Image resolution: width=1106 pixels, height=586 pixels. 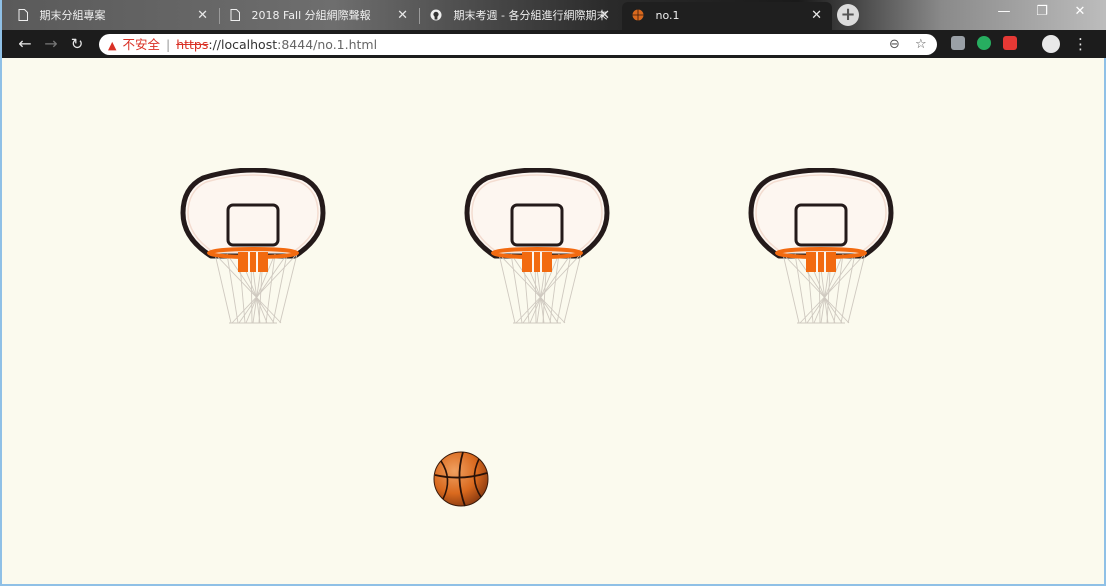 What do you see at coordinates (253, 246) in the screenshot?
I see `hoop-left` at bounding box center [253, 246].